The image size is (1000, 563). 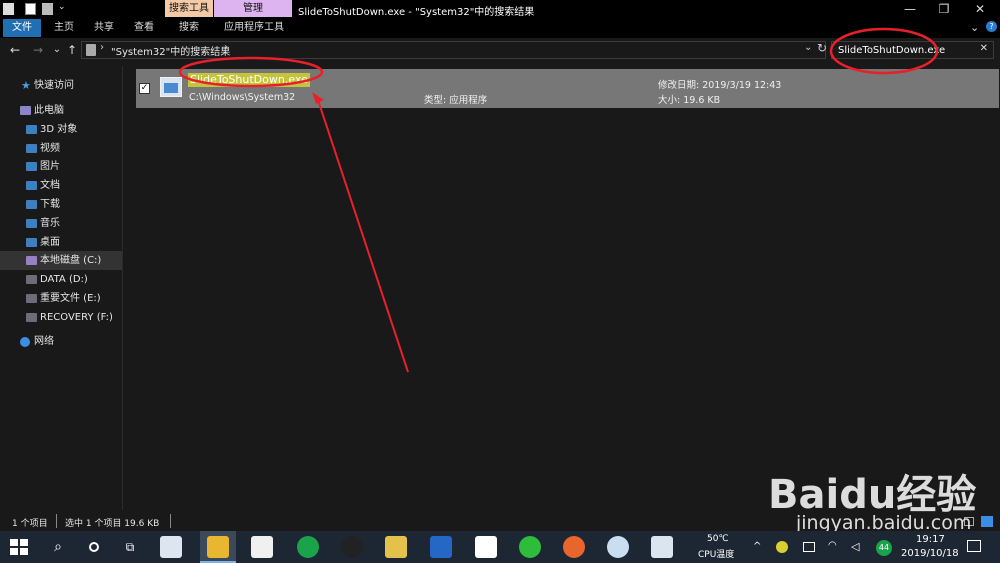 I want to click on pinwheel-app-icon, so click(x=171, y=547).